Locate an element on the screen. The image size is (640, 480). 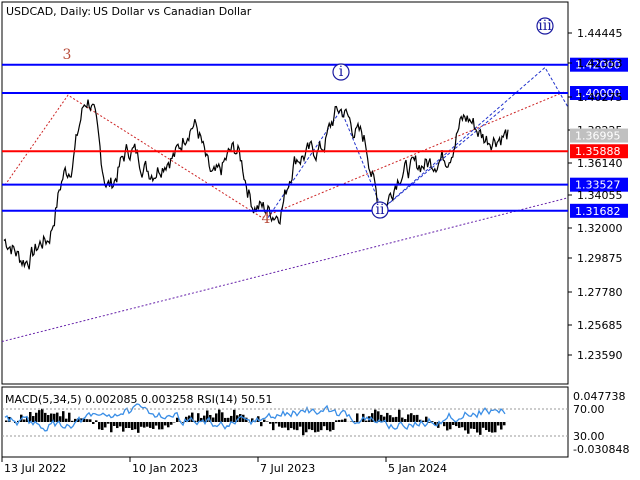
wave-label-ii: ii is located at coordinates (380, 210).